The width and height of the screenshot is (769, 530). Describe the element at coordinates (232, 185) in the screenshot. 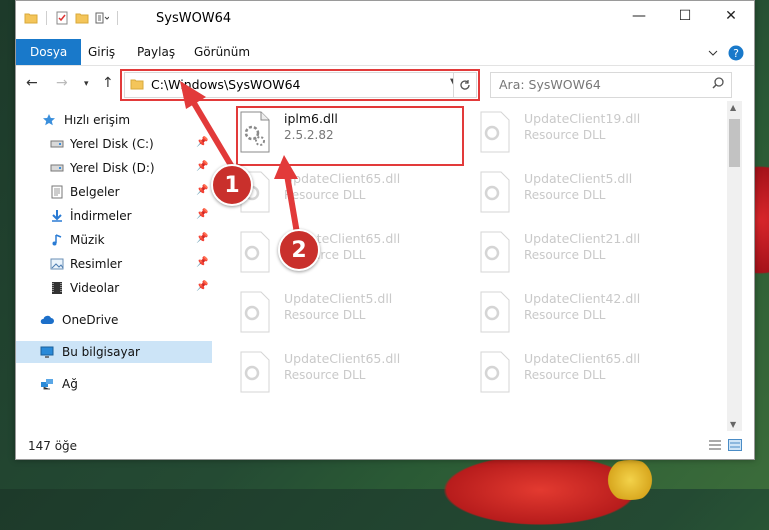

I see `step-badge-1: 1` at that location.